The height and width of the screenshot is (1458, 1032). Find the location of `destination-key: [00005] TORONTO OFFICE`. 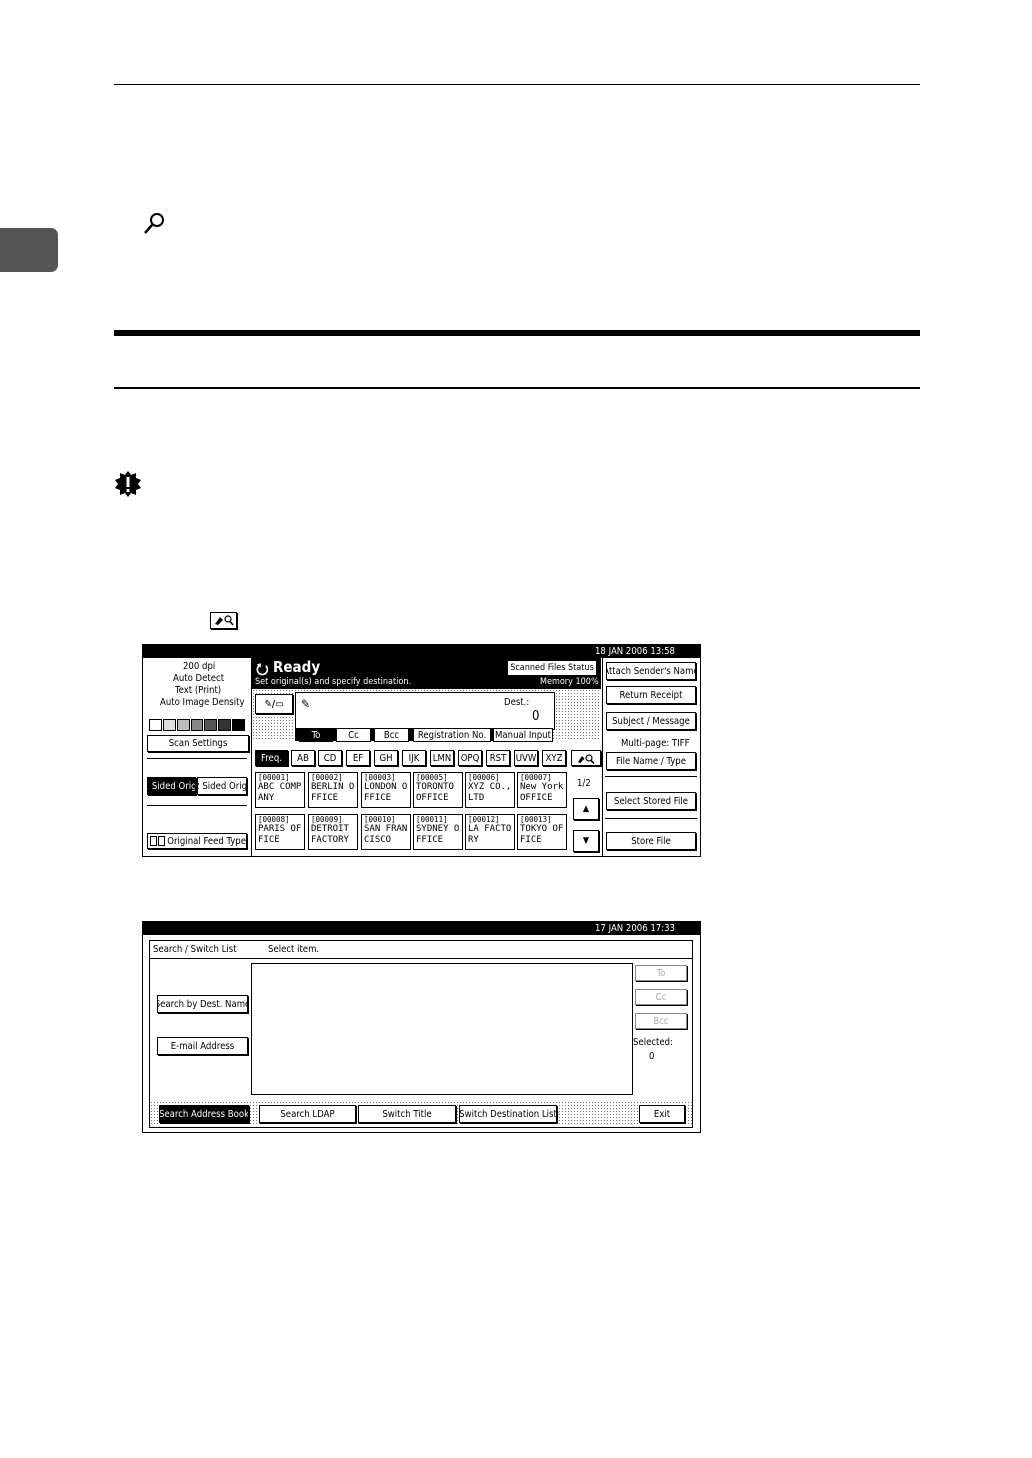

destination-key: [00005] TORONTO OFFICE is located at coordinates (438, 790).